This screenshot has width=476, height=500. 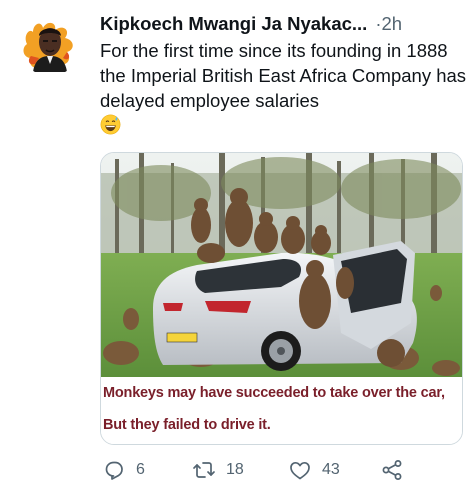 I want to click on like-icon, so click(x=300, y=470).